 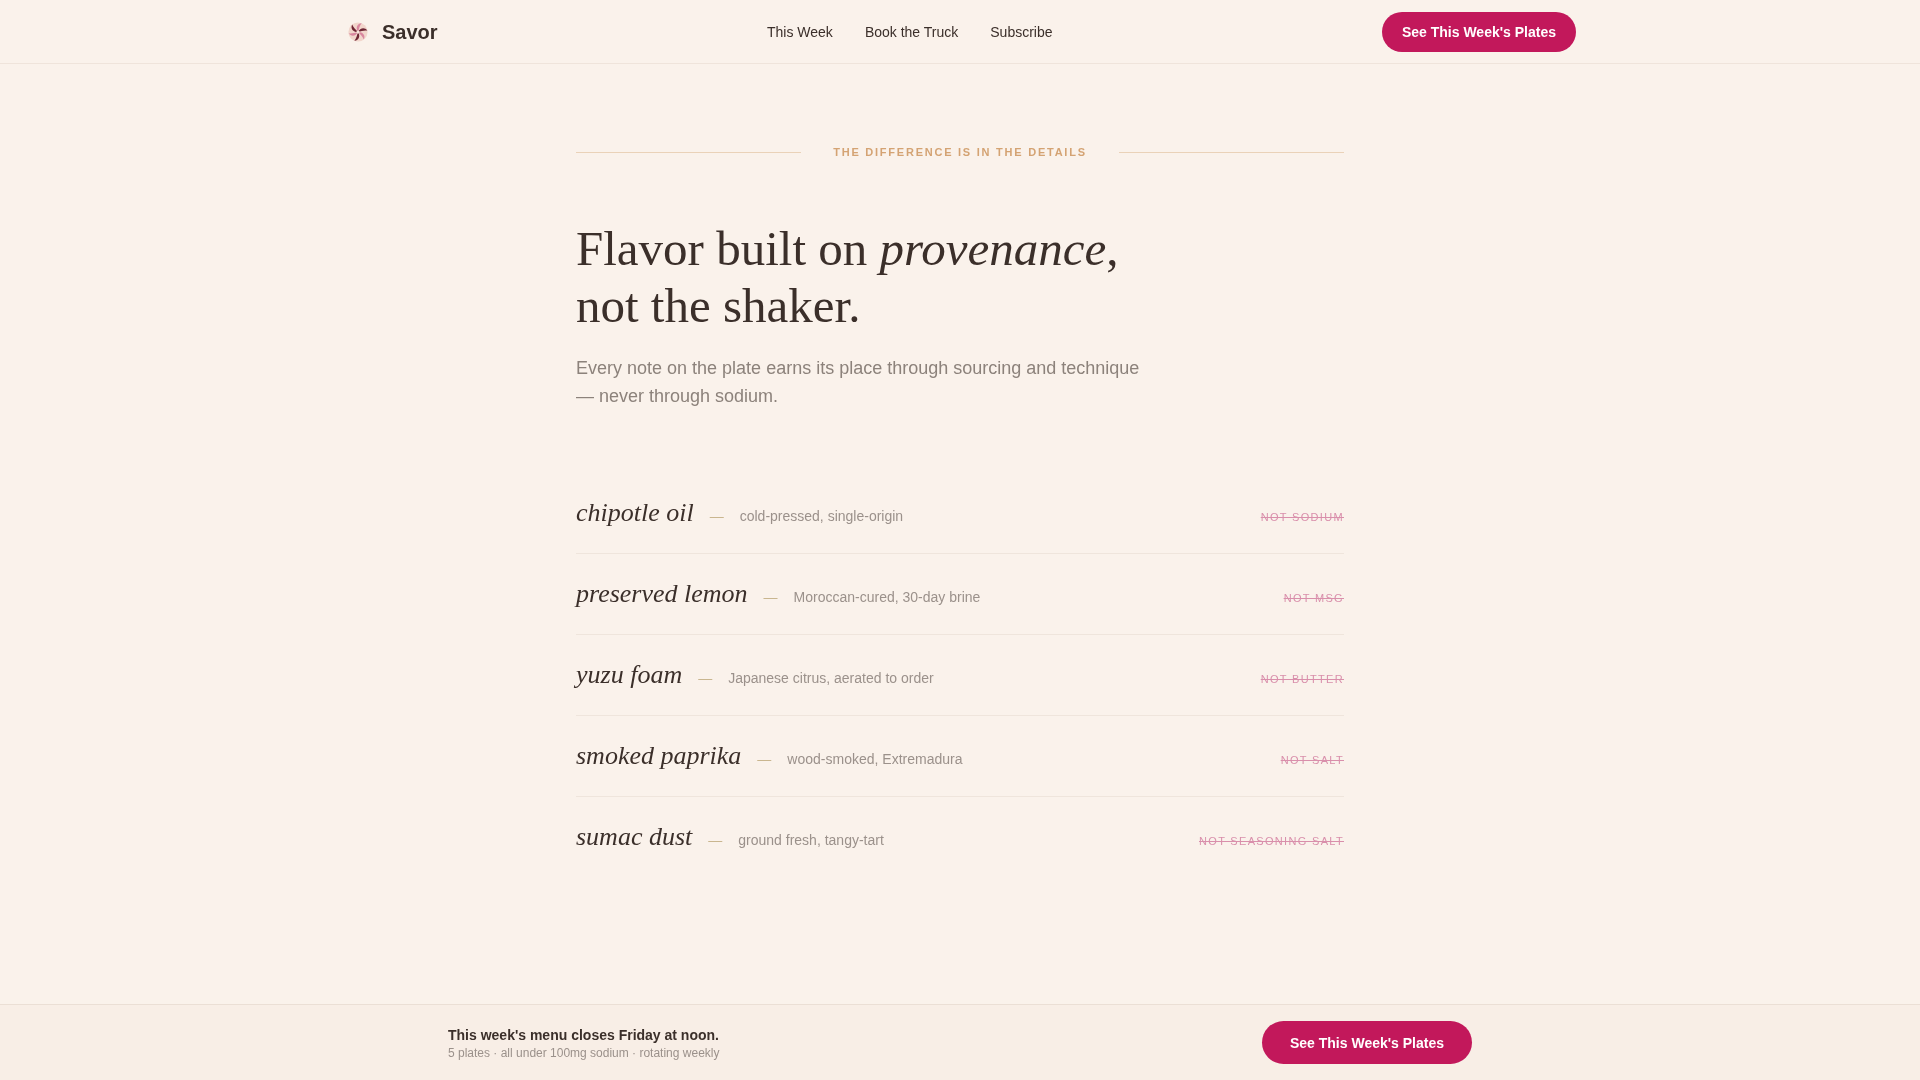 I want to click on brand-name: Savor, so click(x=410, y=32).